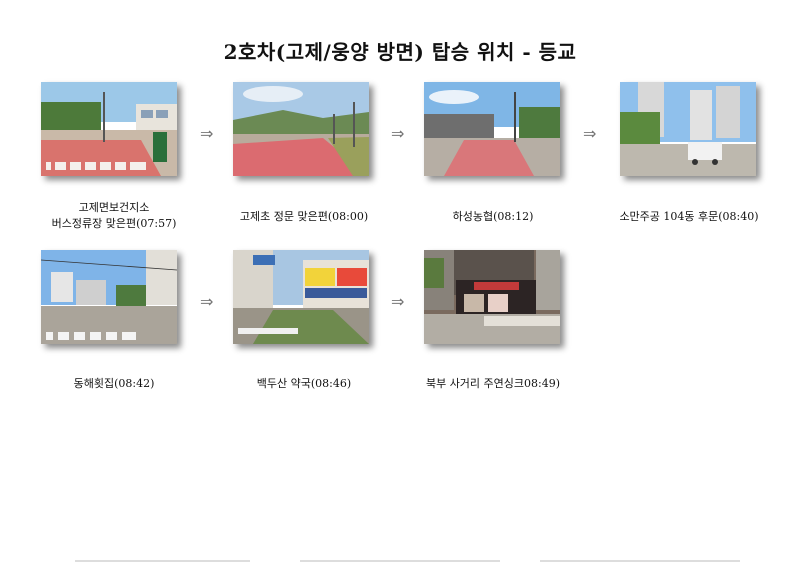 This screenshot has height=566, width=800. What do you see at coordinates (114, 207) in the screenshot?
I see `stop-caption-1-line1: 고제면보건지소` at bounding box center [114, 207].